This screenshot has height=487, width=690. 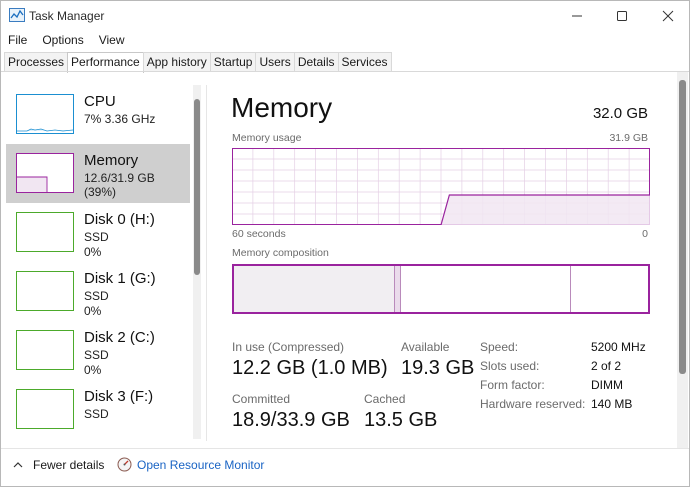 What do you see at coordinates (345, 467) in the screenshot?
I see `footer-bar: Fewer details Open Resource Monitor` at bounding box center [345, 467].